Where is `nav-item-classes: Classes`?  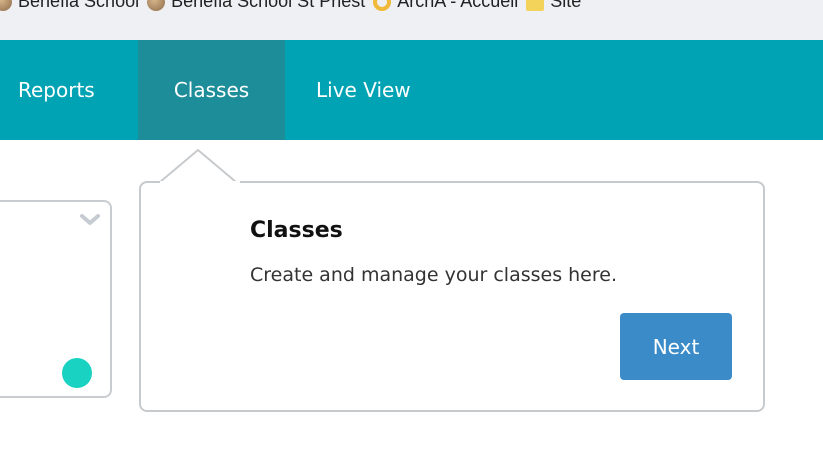
nav-item-classes: Classes is located at coordinates (211, 90).